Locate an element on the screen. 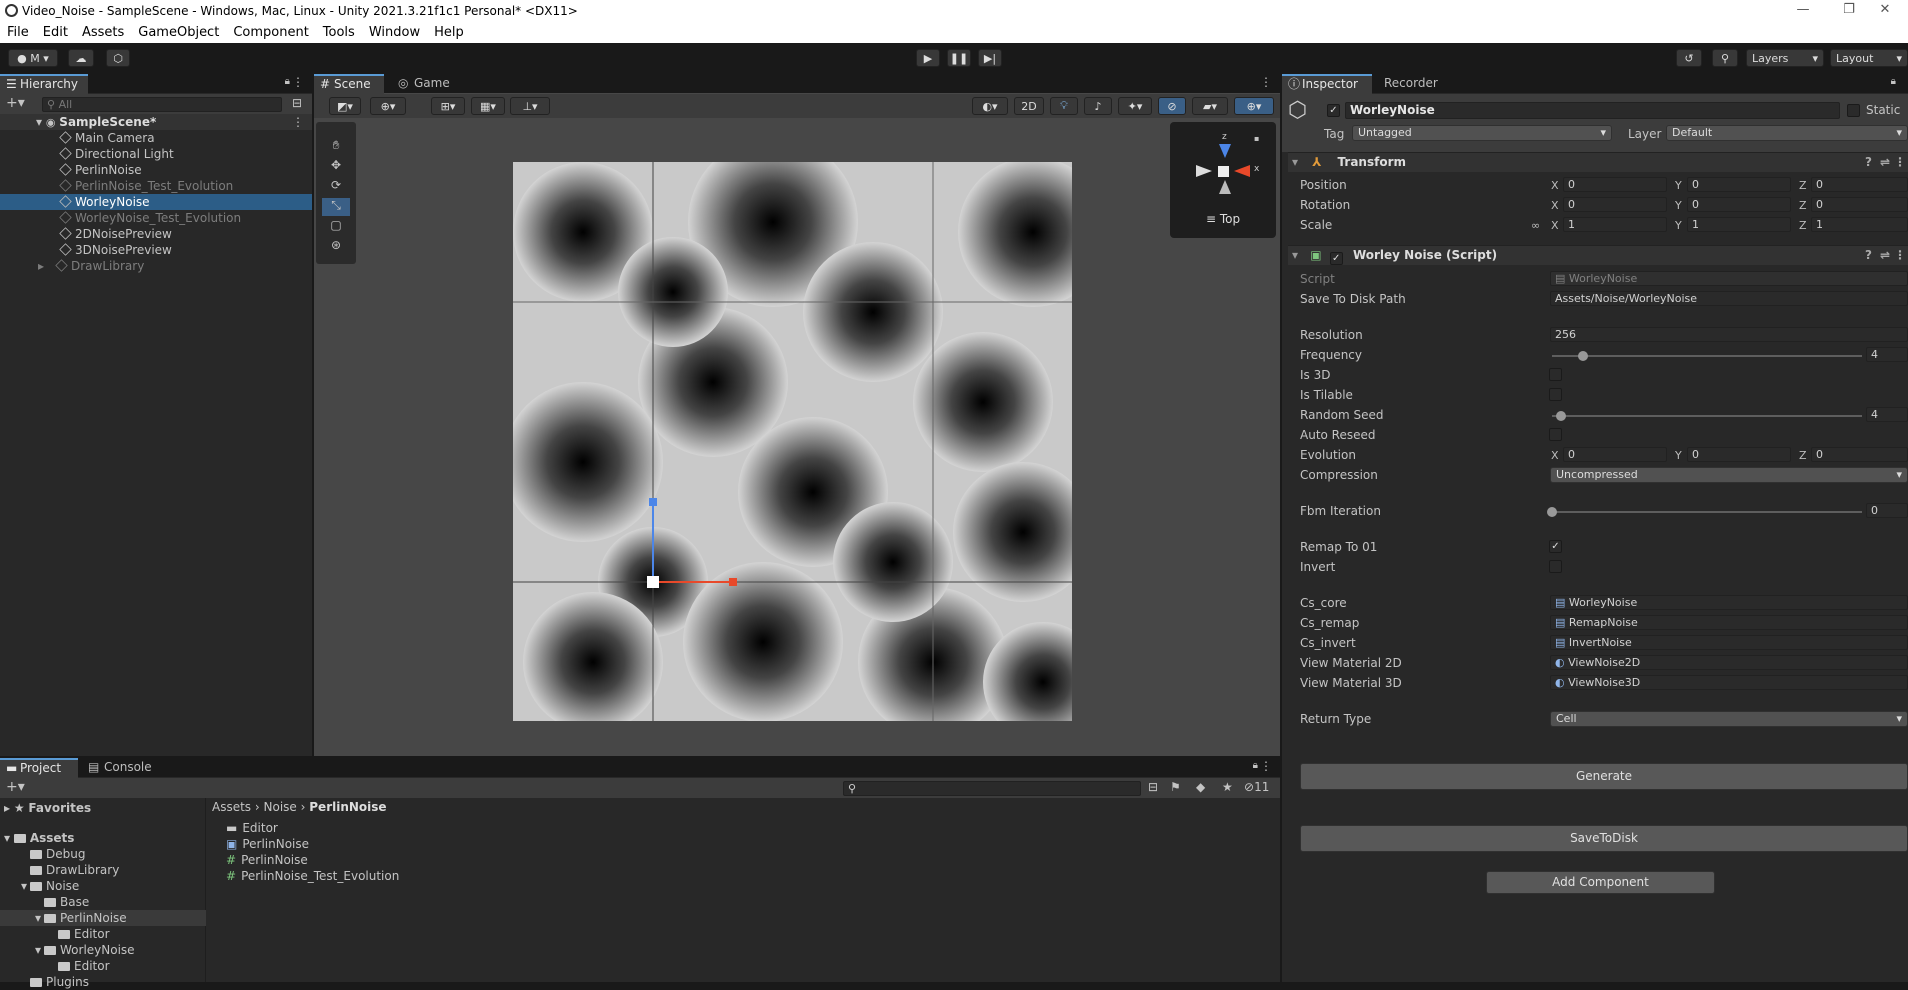  worley-script-header: ▾ ▣ ✓ Worley Noise (Script) ? ⇌ ⋮ is located at coordinates (1598, 255).